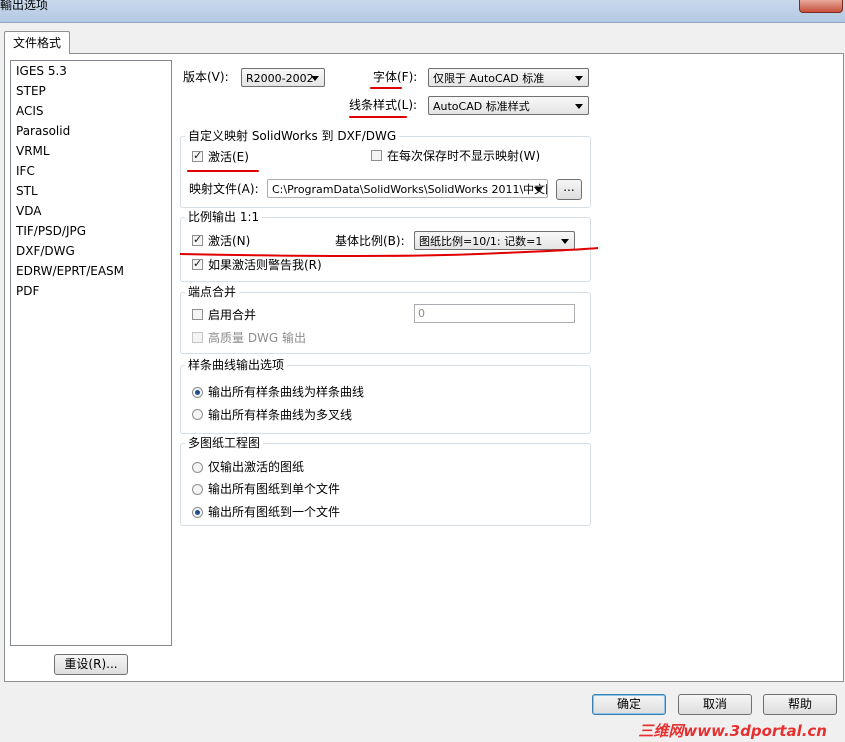  I want to click on warn-checkbox, so click(197, 263).